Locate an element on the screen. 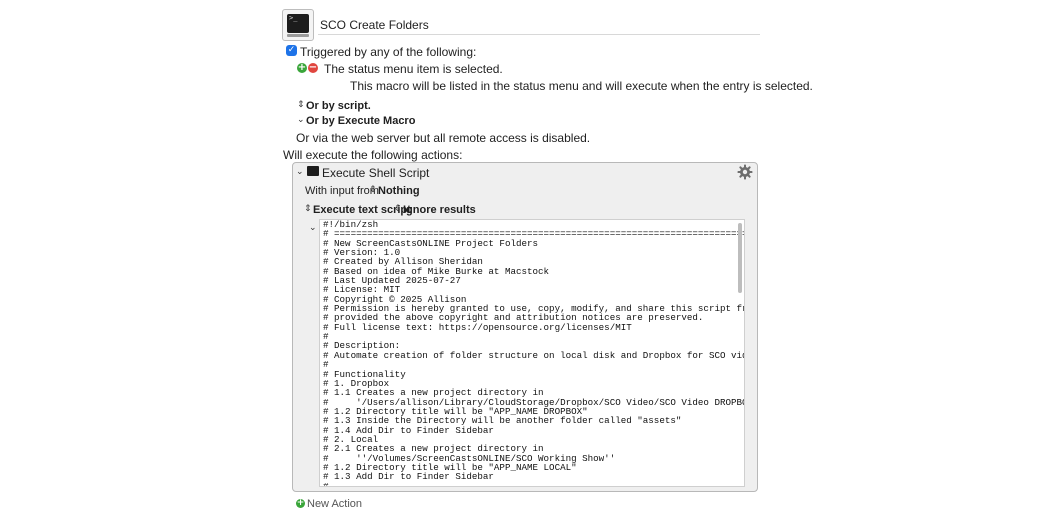 This screenshot has width=1040, height=520. macro-name-field: SCO Create Folders is located at coordinates (539, 26).